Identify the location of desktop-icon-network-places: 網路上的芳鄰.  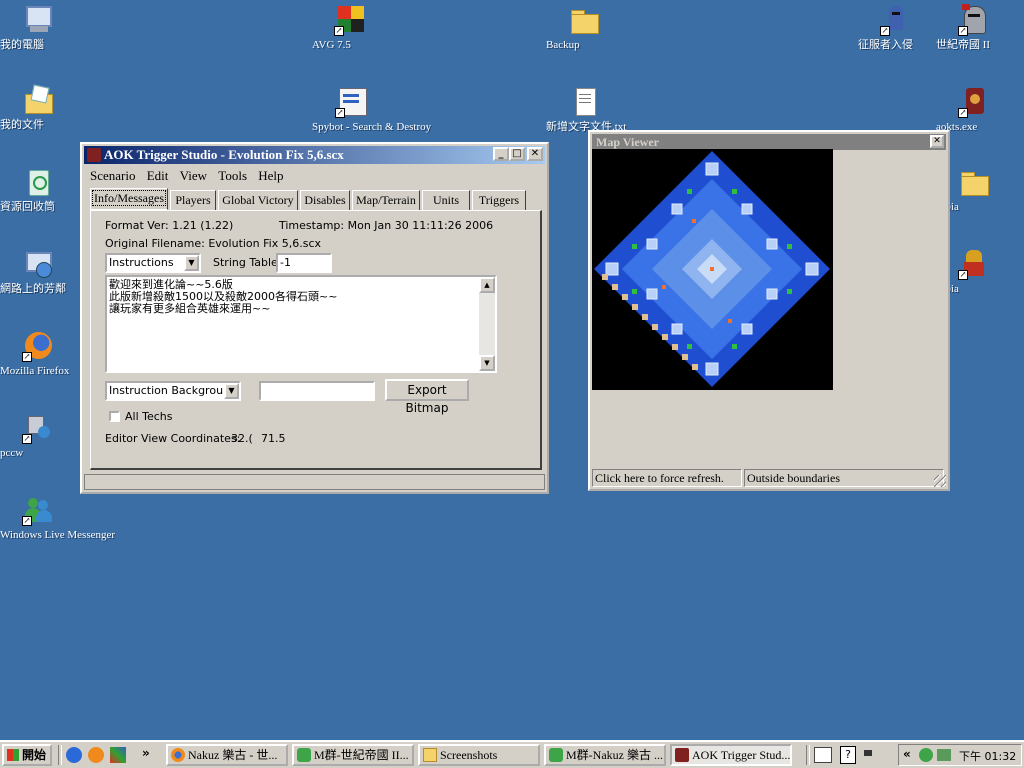
(38, 271).